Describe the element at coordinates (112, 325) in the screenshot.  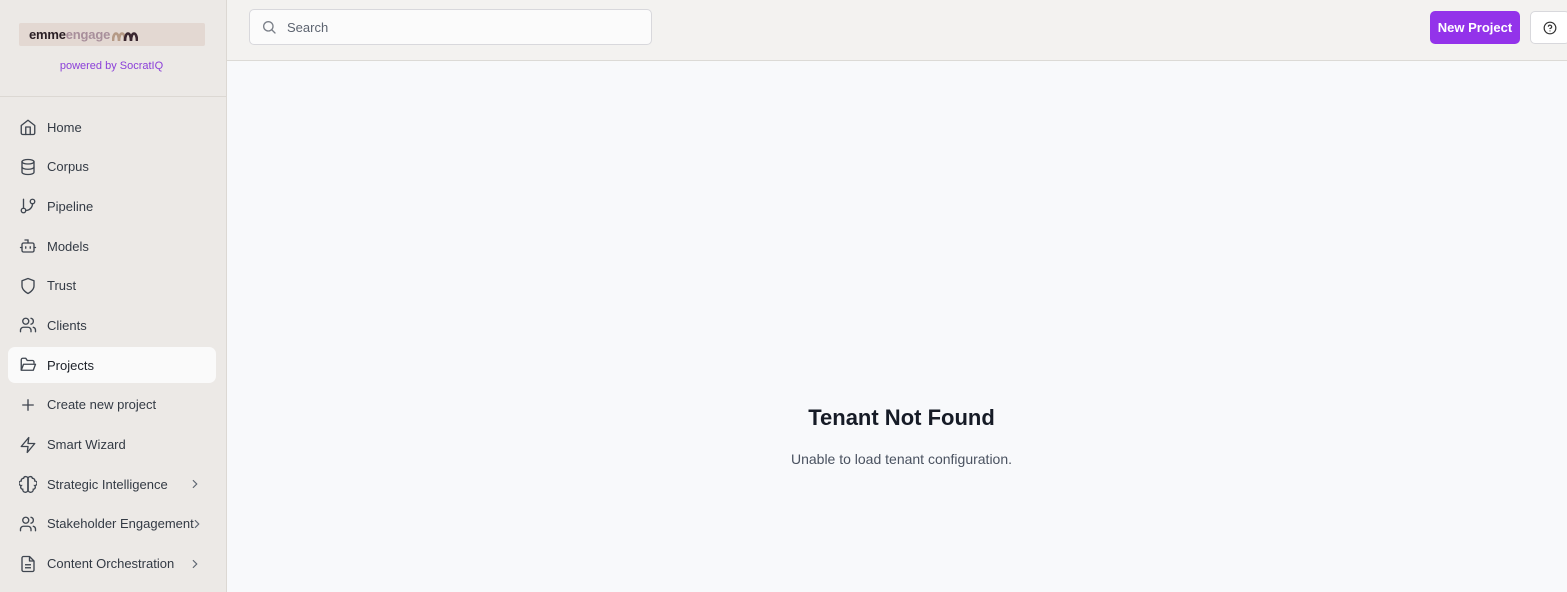
I see `sidebar-item-clients: Clients` at that location.